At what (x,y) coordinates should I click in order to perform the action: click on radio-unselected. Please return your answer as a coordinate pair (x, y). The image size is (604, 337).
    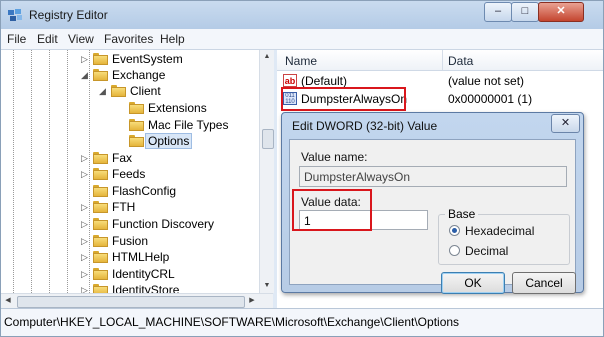
    Looking at the image, I should click on (454, 250).